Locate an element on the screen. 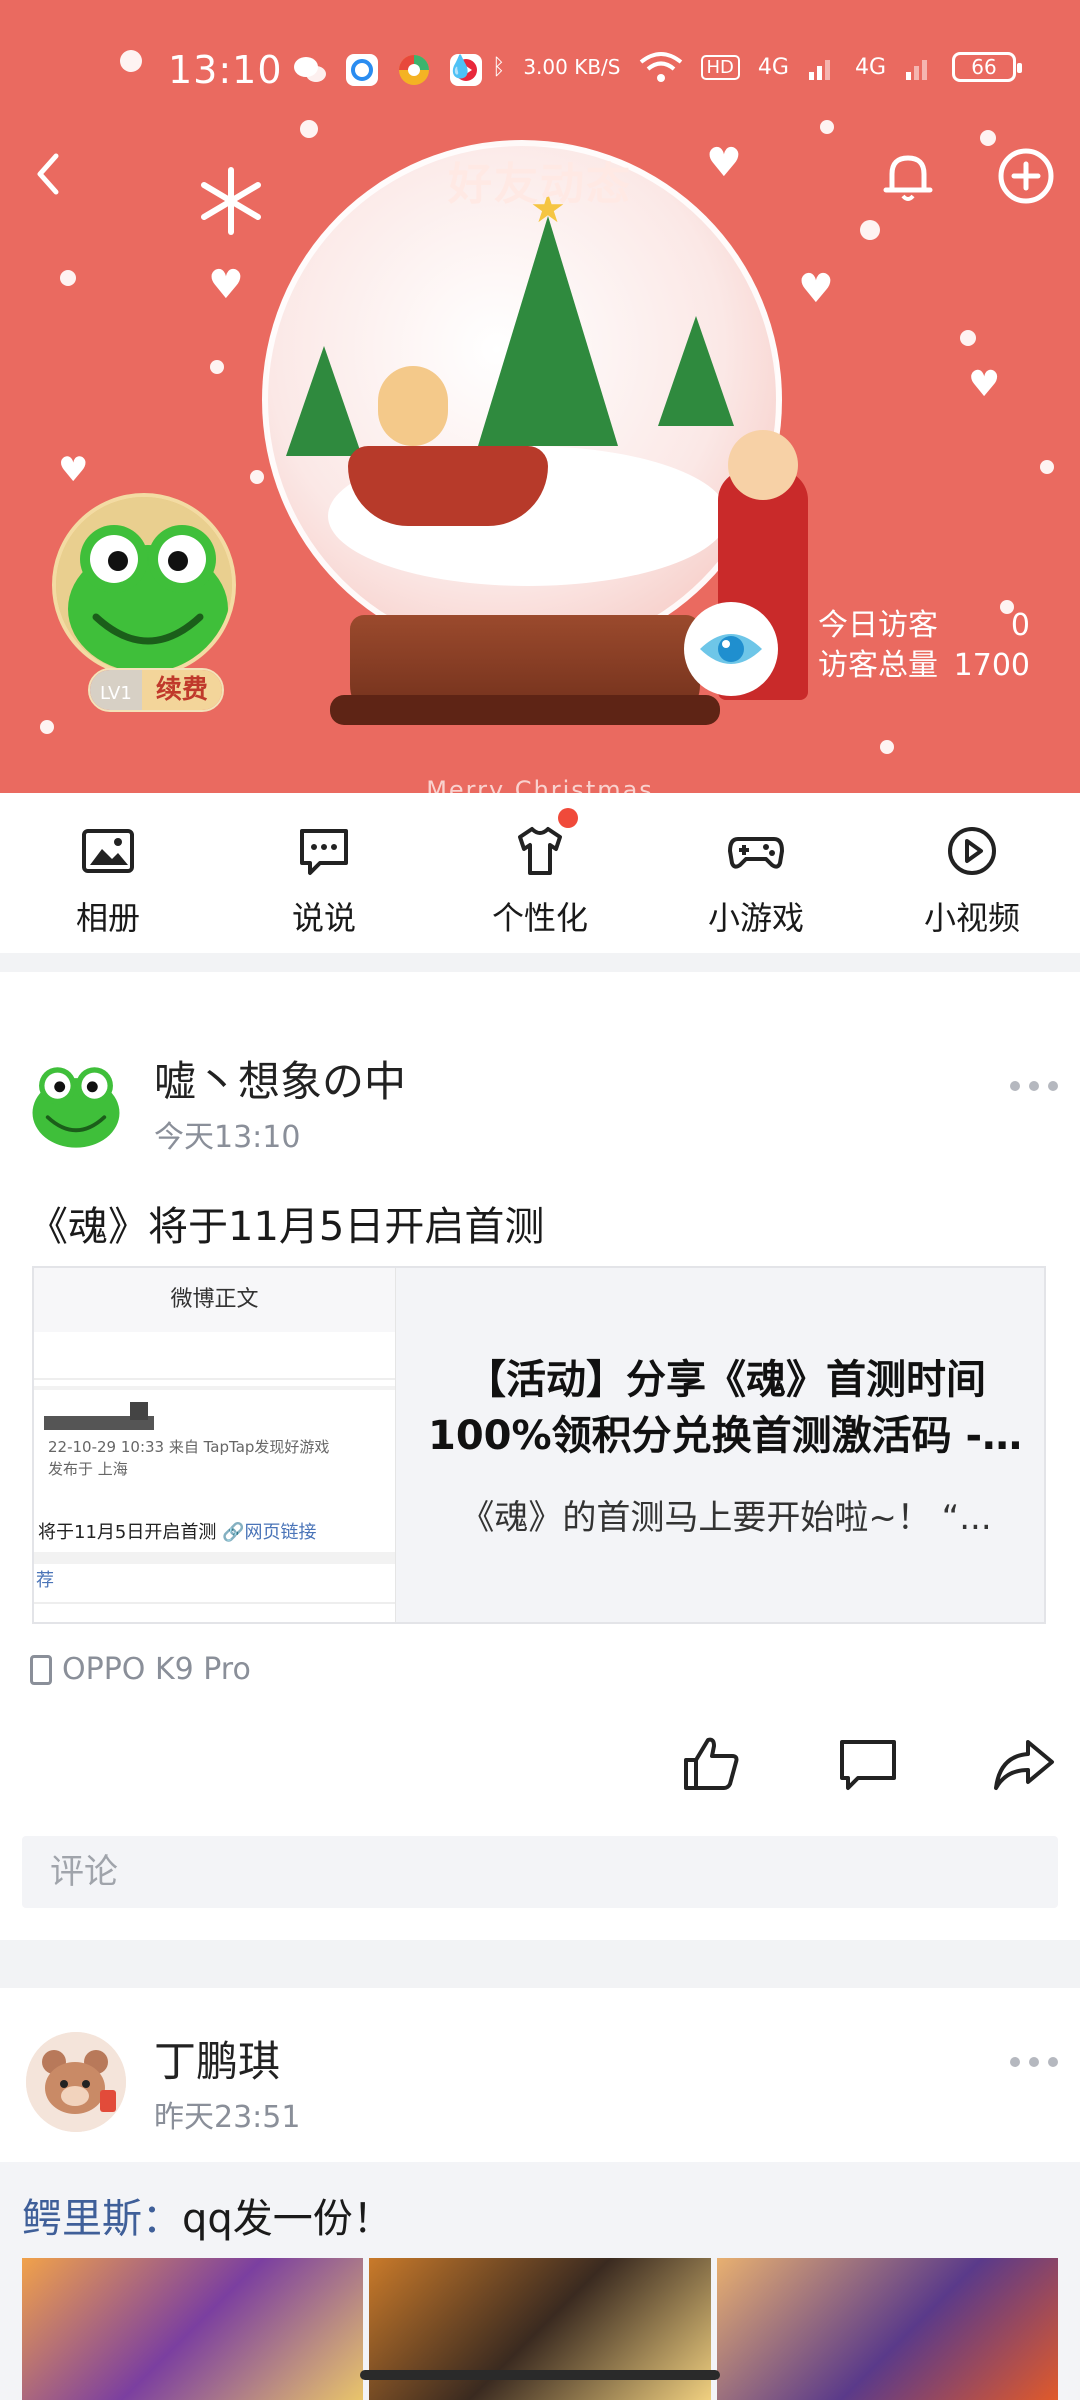  album-icon is located at coordinates (108, 851).